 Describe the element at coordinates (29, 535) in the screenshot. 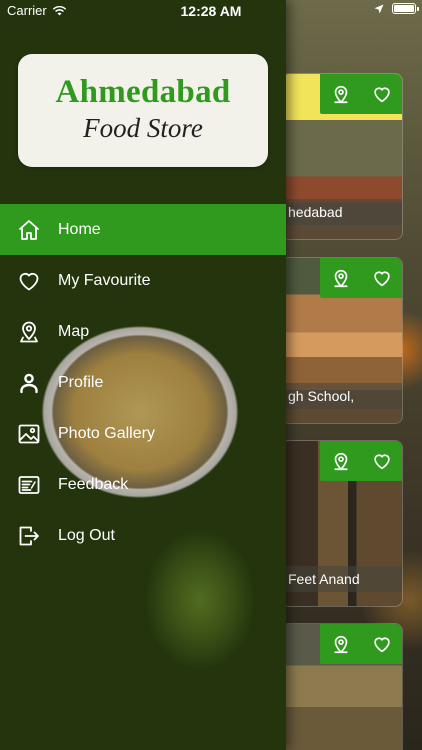

I see `logout-icon` at that location.